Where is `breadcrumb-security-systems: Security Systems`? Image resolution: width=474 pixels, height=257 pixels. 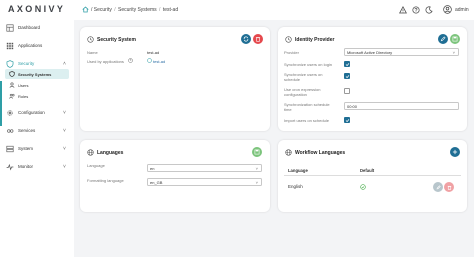 breadcrumb-security-systems: Security Systems is located at coordinates (137, 10).